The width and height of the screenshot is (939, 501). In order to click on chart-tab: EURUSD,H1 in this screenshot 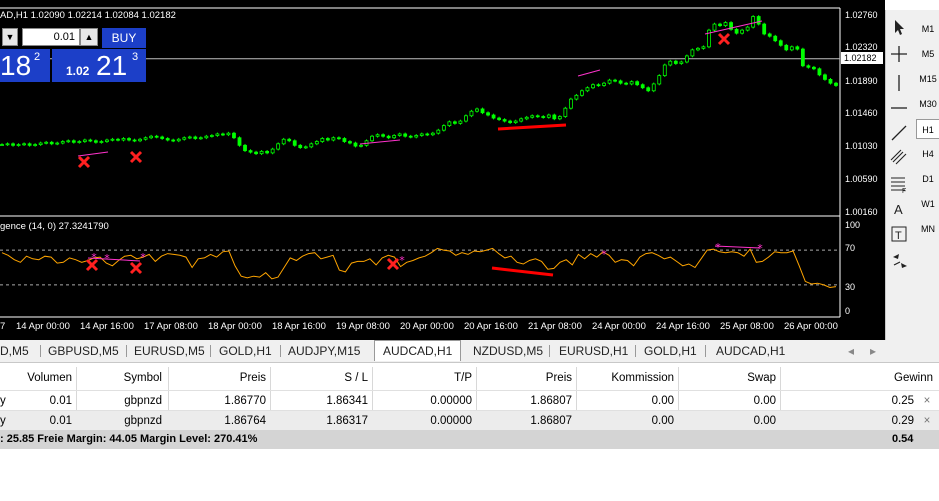, I will do `click(593, 351)`.